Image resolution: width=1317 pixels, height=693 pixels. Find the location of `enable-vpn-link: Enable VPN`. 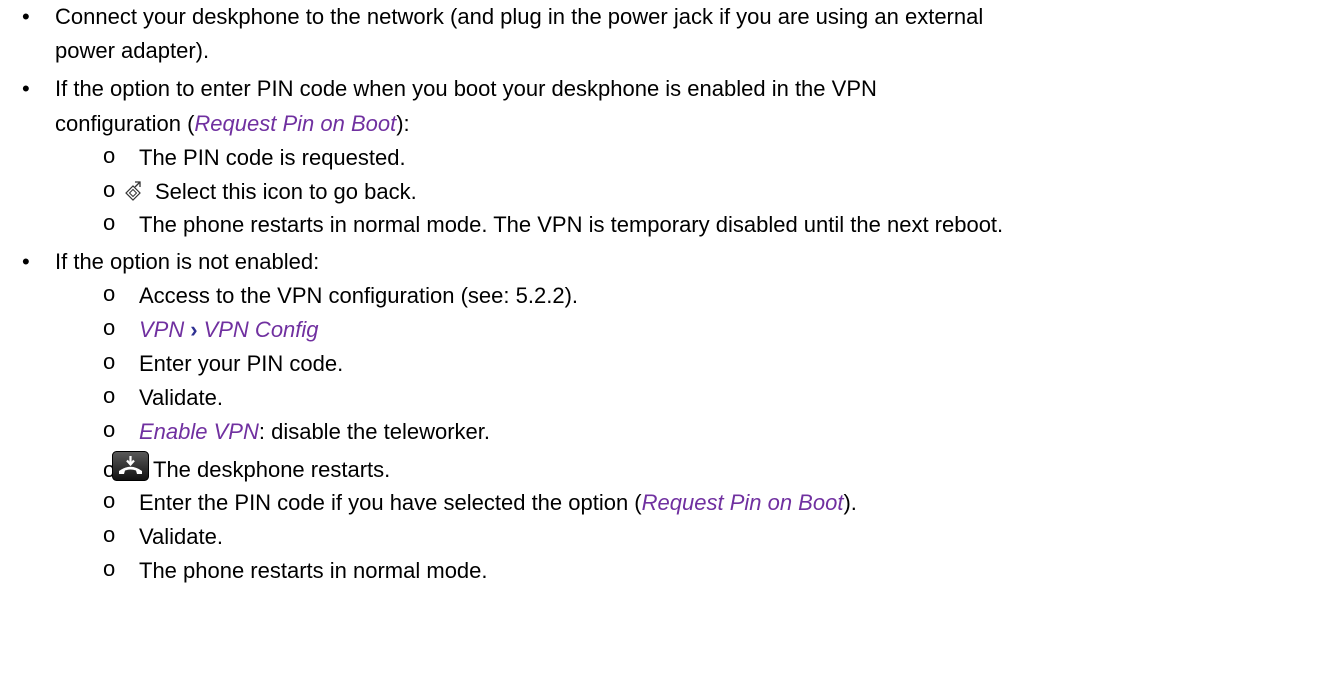

enable-vpn-link: Enable VPN is located at coordinates (199, 431).